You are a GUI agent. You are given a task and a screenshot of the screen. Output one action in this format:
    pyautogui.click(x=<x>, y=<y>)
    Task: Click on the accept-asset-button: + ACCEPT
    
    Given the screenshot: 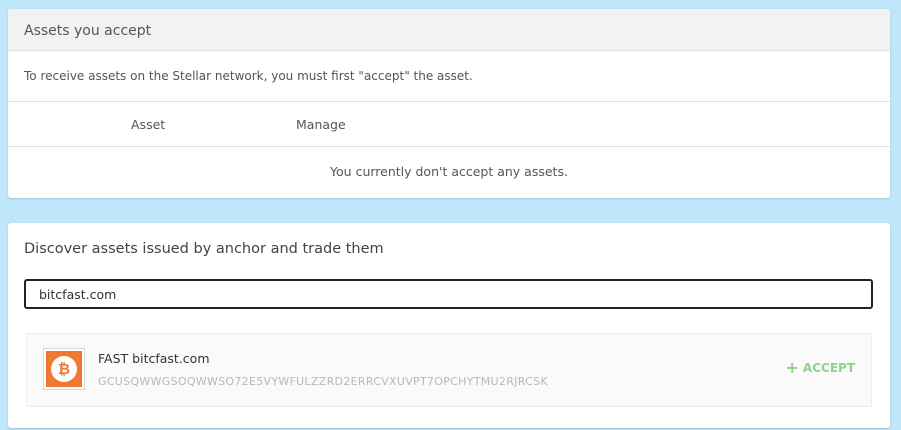 What is the action you would take?
    pyautogui.click(x=820, y=367)
    